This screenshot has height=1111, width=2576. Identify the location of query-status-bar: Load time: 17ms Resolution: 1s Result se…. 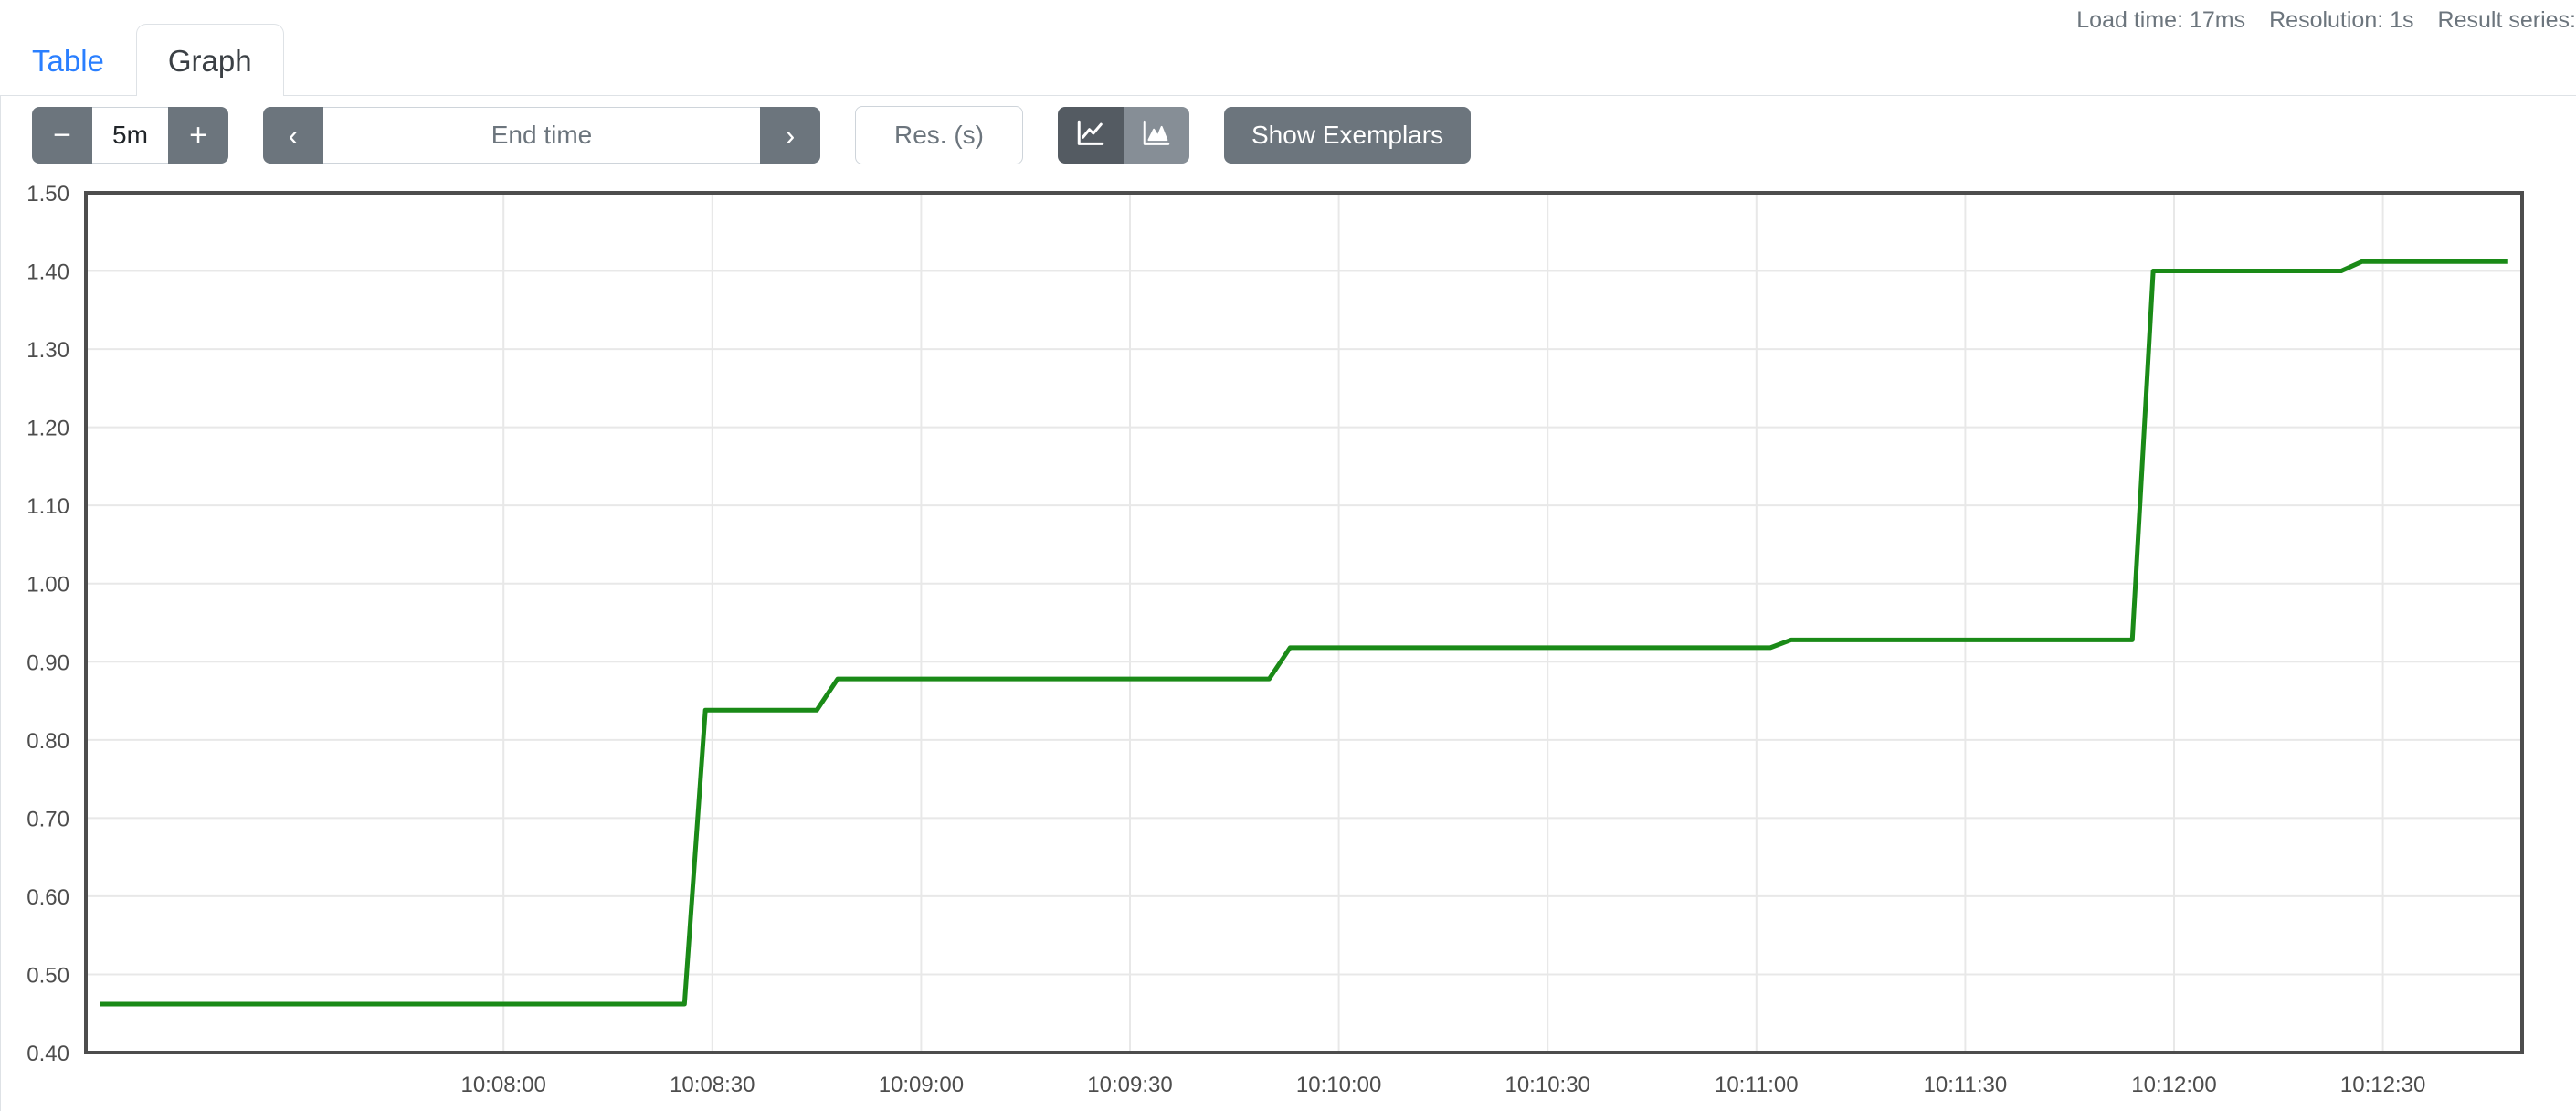
(2326, 20).